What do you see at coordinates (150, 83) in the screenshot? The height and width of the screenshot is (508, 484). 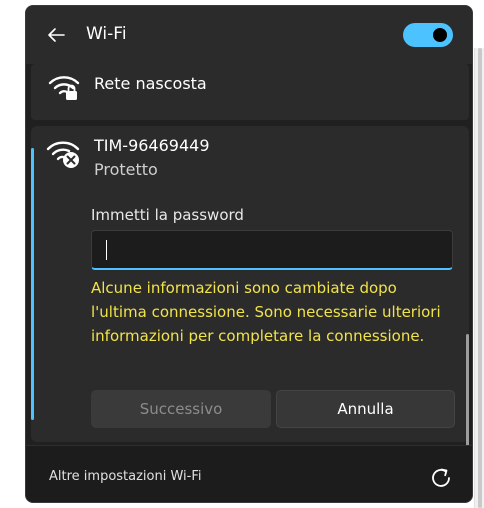 I see `network-label: Rete nascosta` at bounding box center [150, 83].